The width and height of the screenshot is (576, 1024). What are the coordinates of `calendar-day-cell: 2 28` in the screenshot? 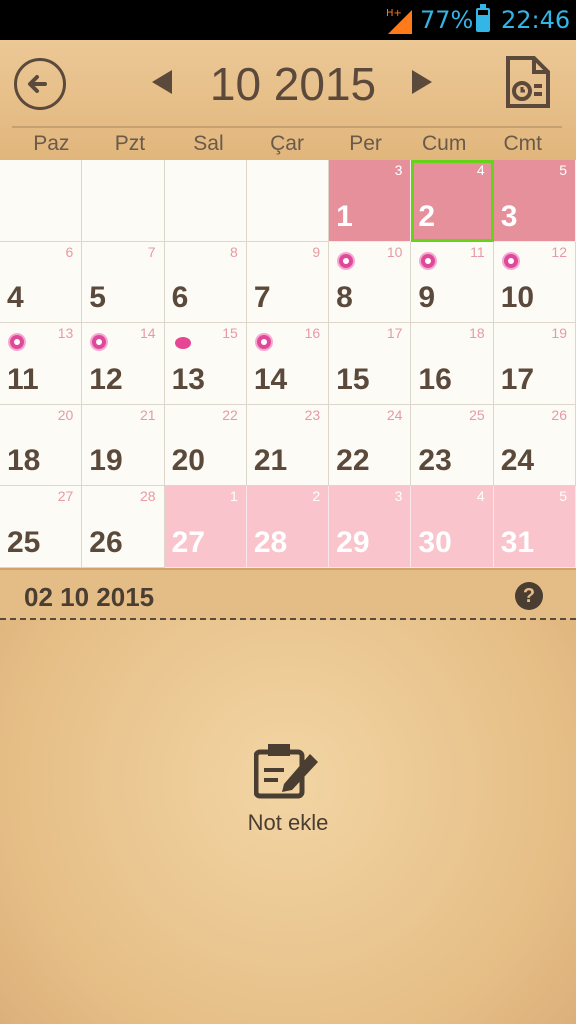 It's located at (288, 527).